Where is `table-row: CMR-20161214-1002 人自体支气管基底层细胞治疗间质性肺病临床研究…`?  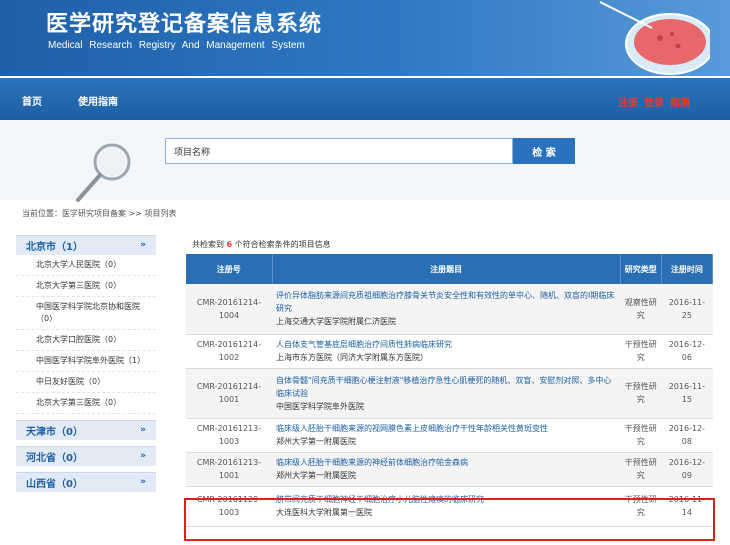
table-row: CMR-20161214-1002 人自体支气管基底层细胞治疗间质性肺病临床研究… is located at coordinates (449, 351).